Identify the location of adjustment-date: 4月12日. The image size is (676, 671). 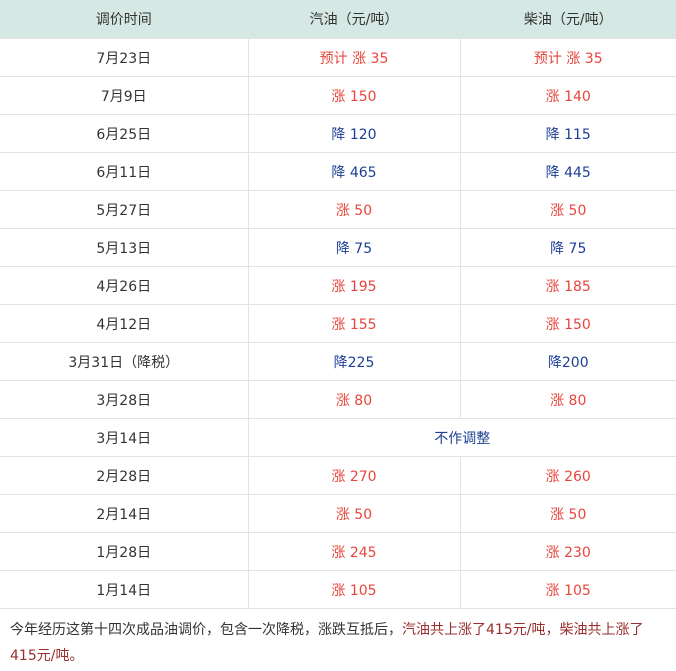
(124, 323).